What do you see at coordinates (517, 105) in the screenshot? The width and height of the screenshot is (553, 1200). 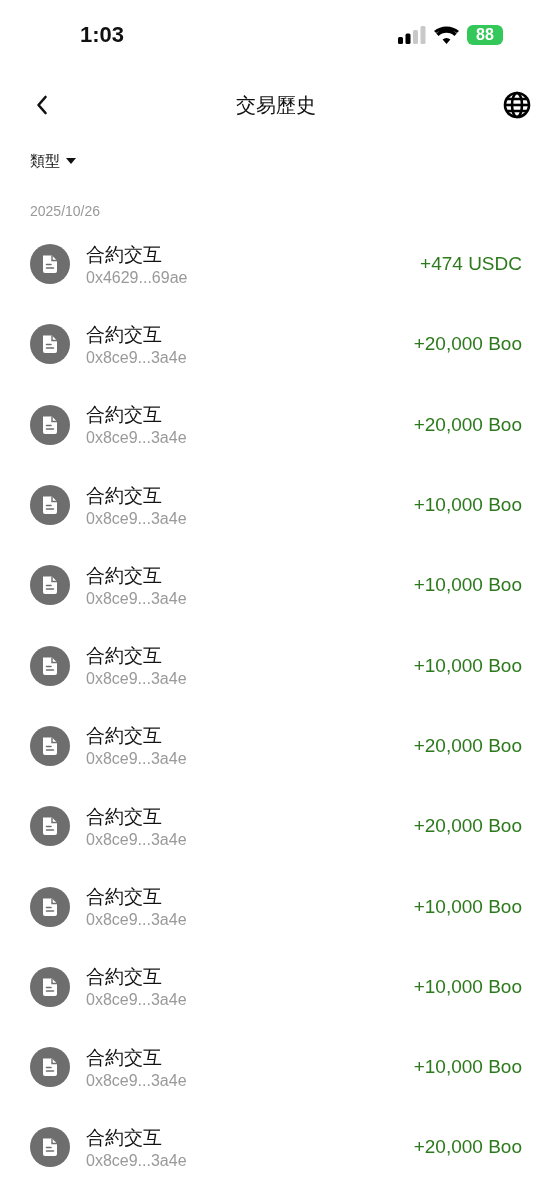 I see `globe-icon` at bounding box center [517, 105].